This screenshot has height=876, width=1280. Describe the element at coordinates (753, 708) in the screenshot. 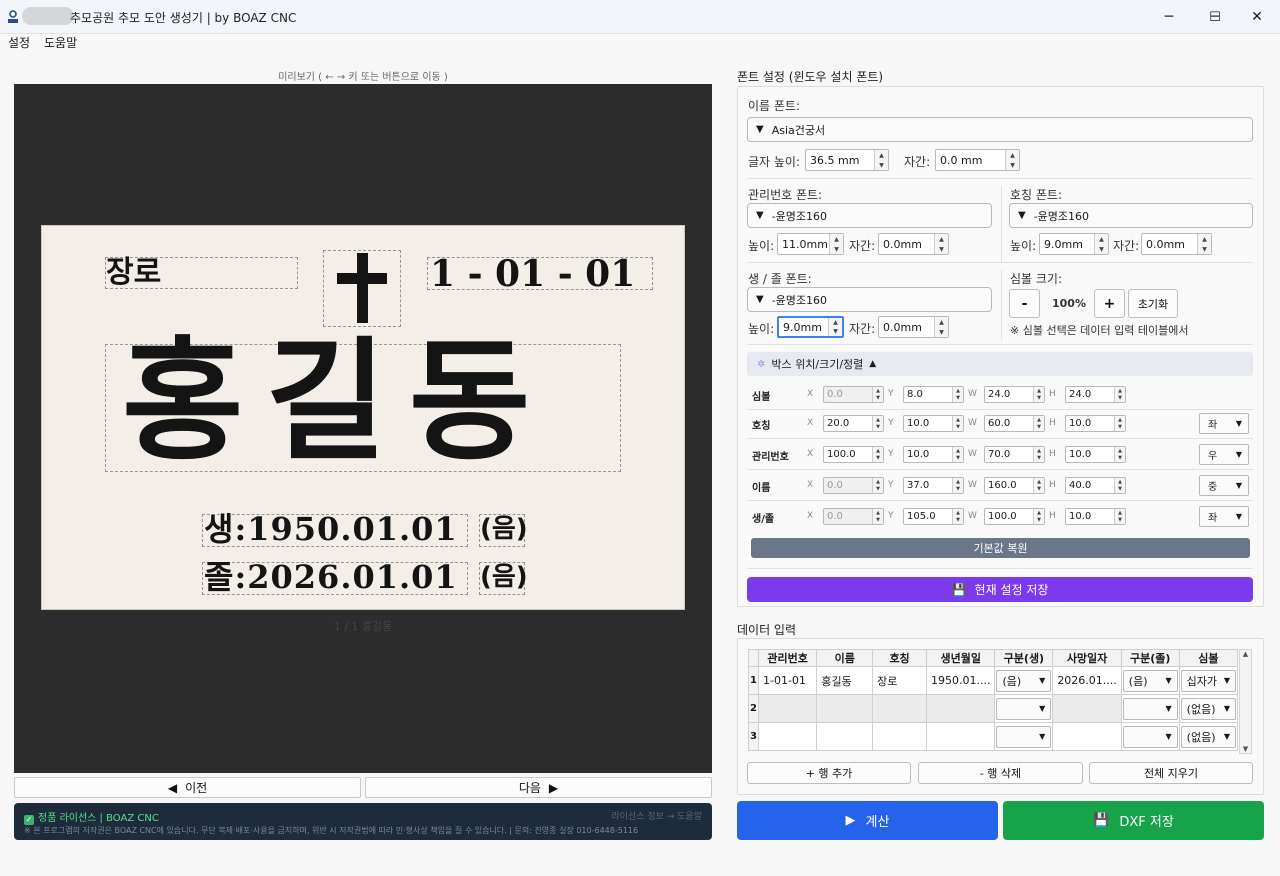

I see `row-number: 2` at that location.